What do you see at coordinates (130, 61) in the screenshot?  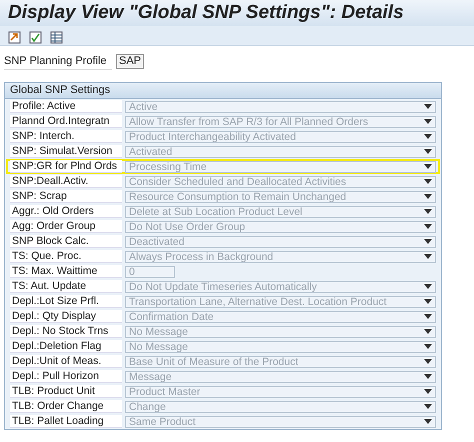 I see `profile-field: SAP` at bounding box center [130, 61].